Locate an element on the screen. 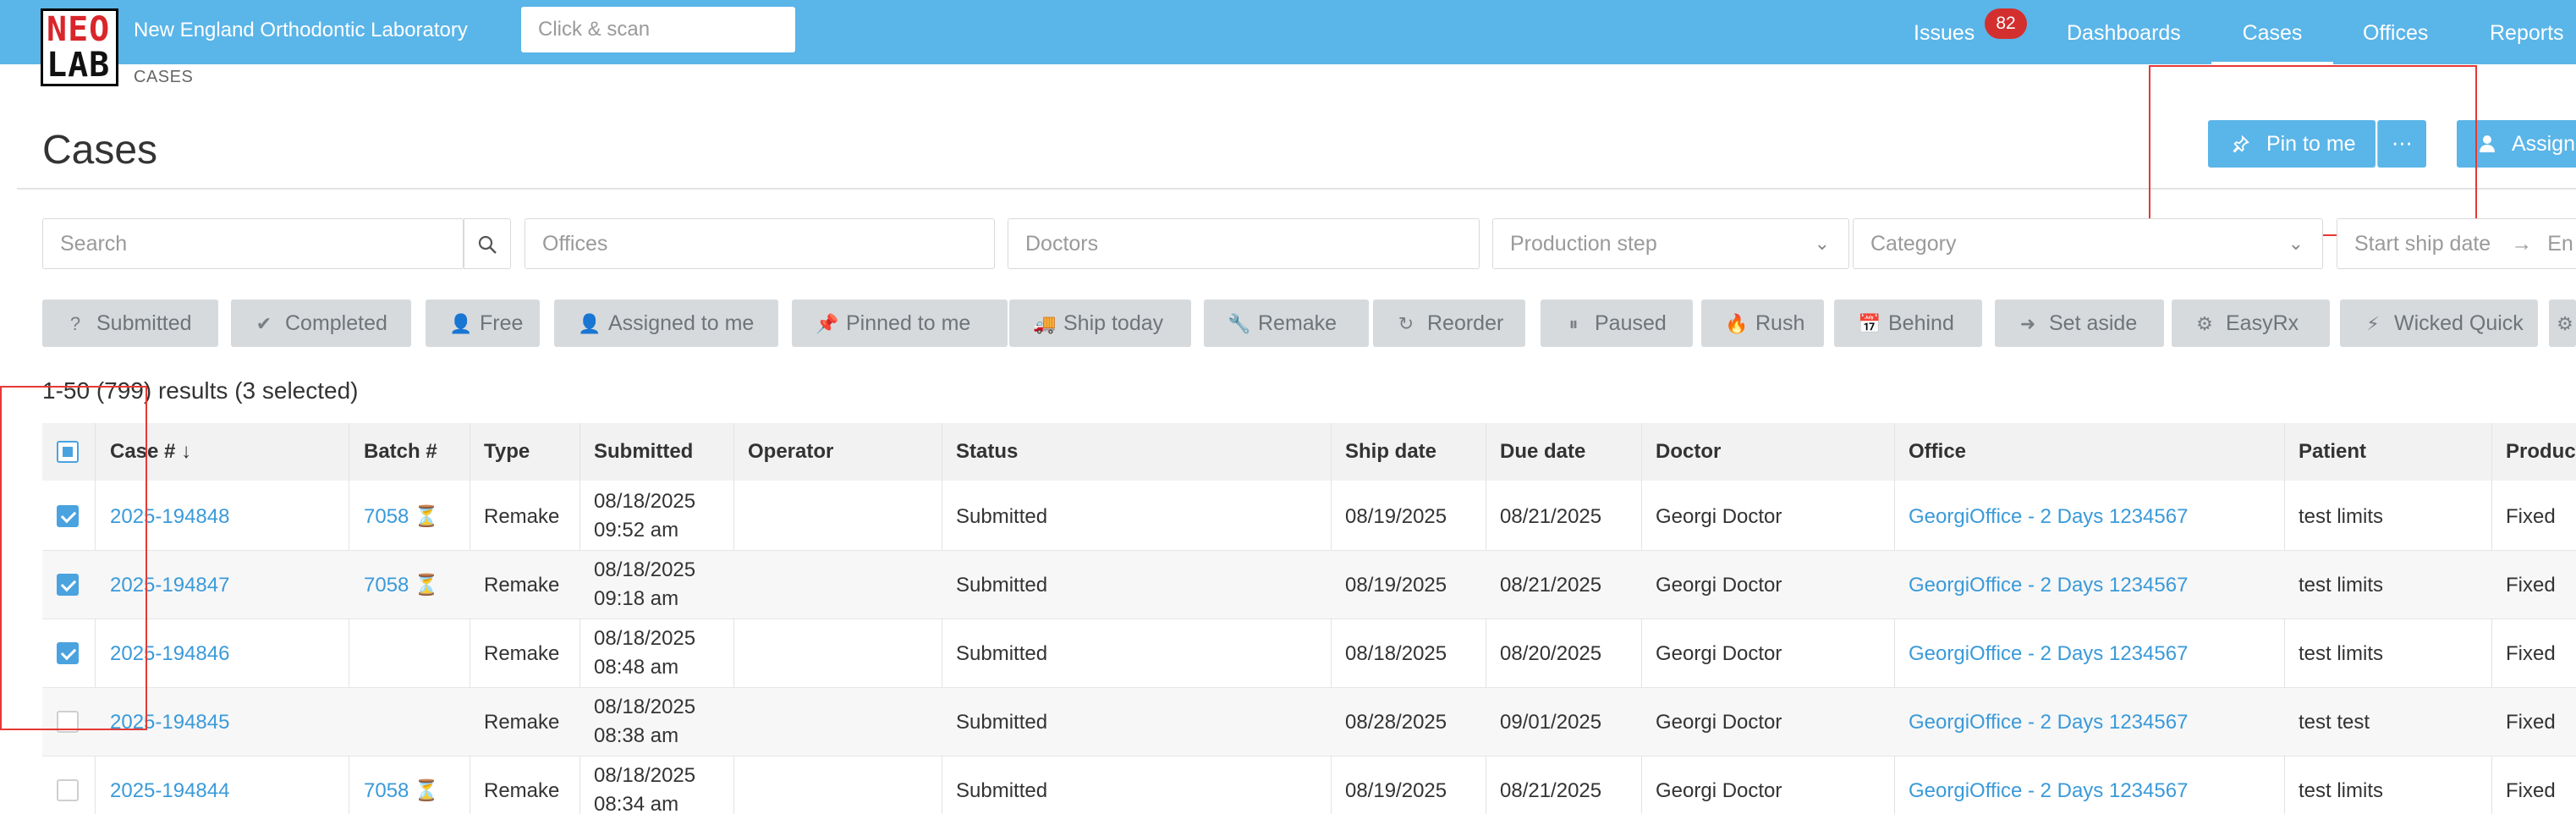 The image size is (2576, 814). page-title: Cases is located at coordinates (100, 150).